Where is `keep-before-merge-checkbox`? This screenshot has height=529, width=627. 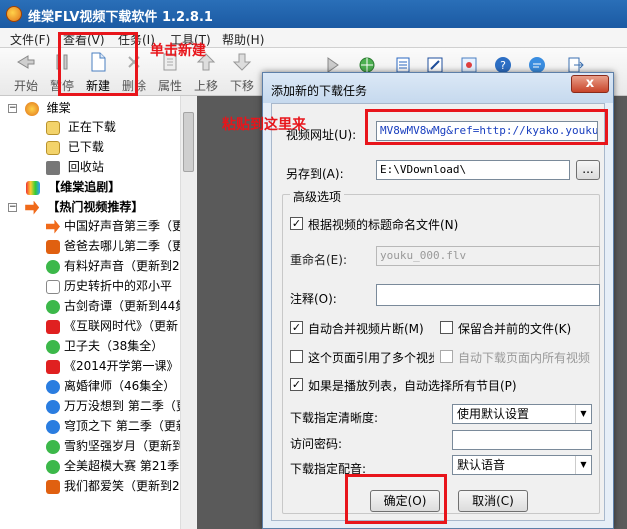 keep-before-merge-checkbox is located at coordinates (446, 327).